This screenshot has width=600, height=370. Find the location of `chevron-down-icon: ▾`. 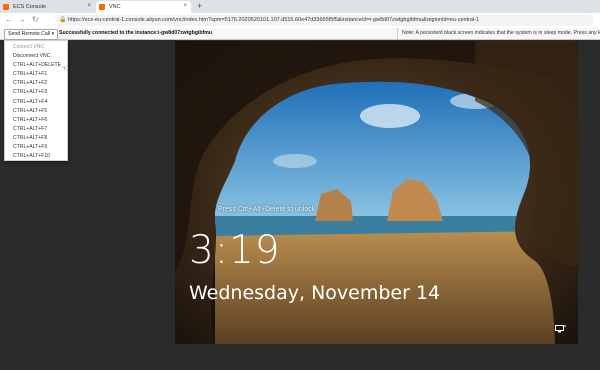

chevron-down-icon: ▾ is located at coordinates (53, 34).